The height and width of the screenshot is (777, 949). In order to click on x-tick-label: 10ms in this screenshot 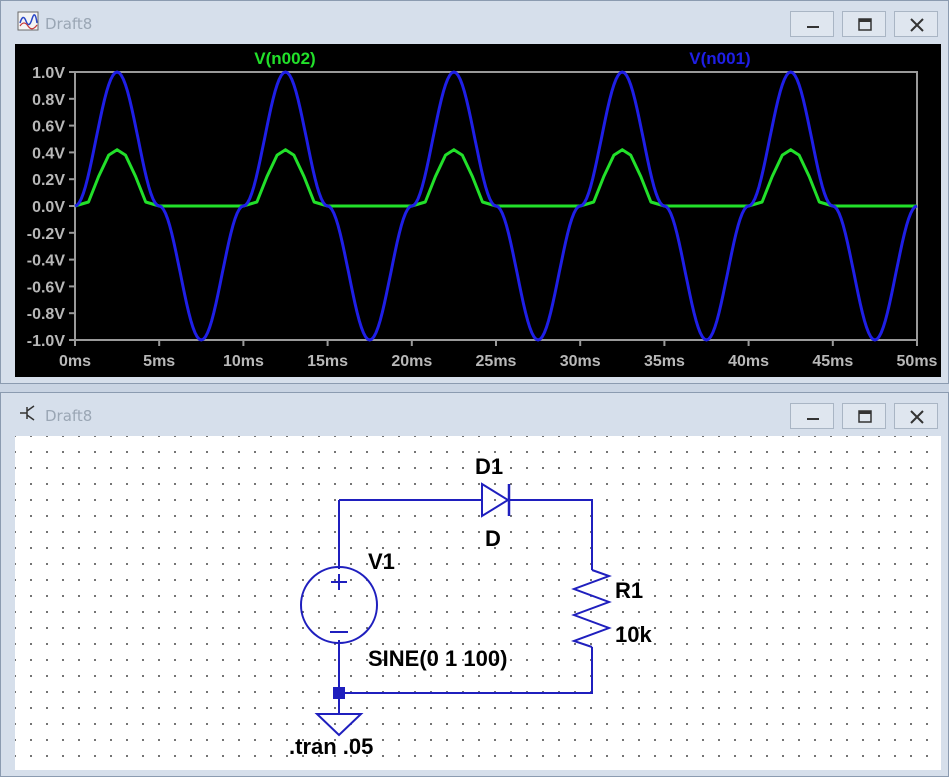, I will do `click(243, 361)`.